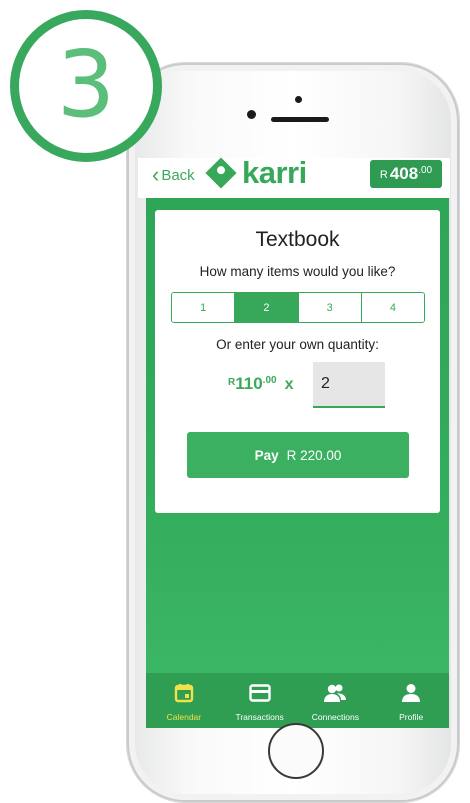 The height and width of the screenshot is (803, 470). I want to click on step-number: 3, so click(86, 84).